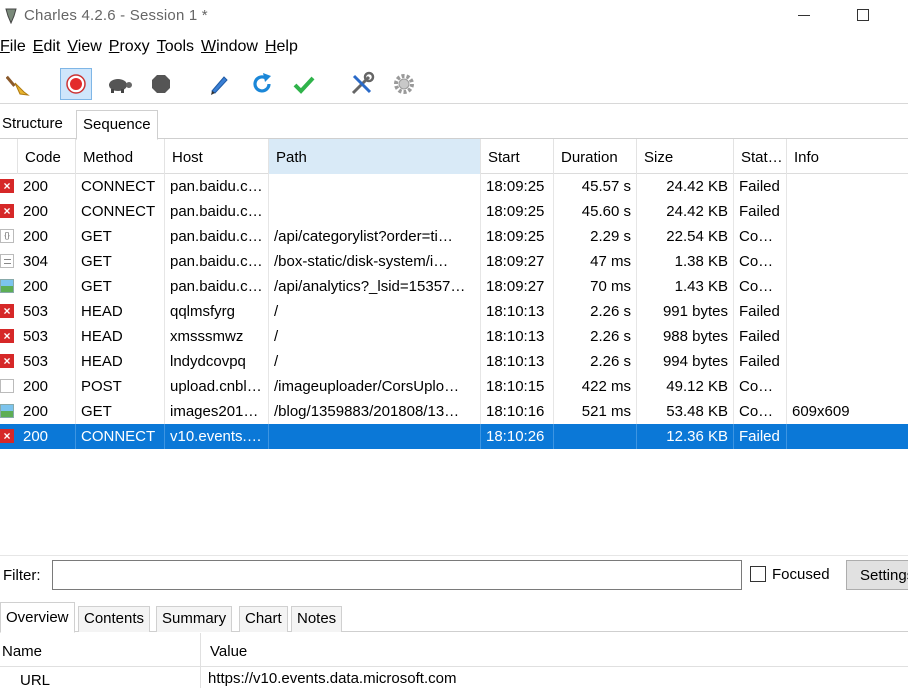  Describe the element at coordinates (175, 50) in the screenshot. I see `menu-tools: Tools` at that location.